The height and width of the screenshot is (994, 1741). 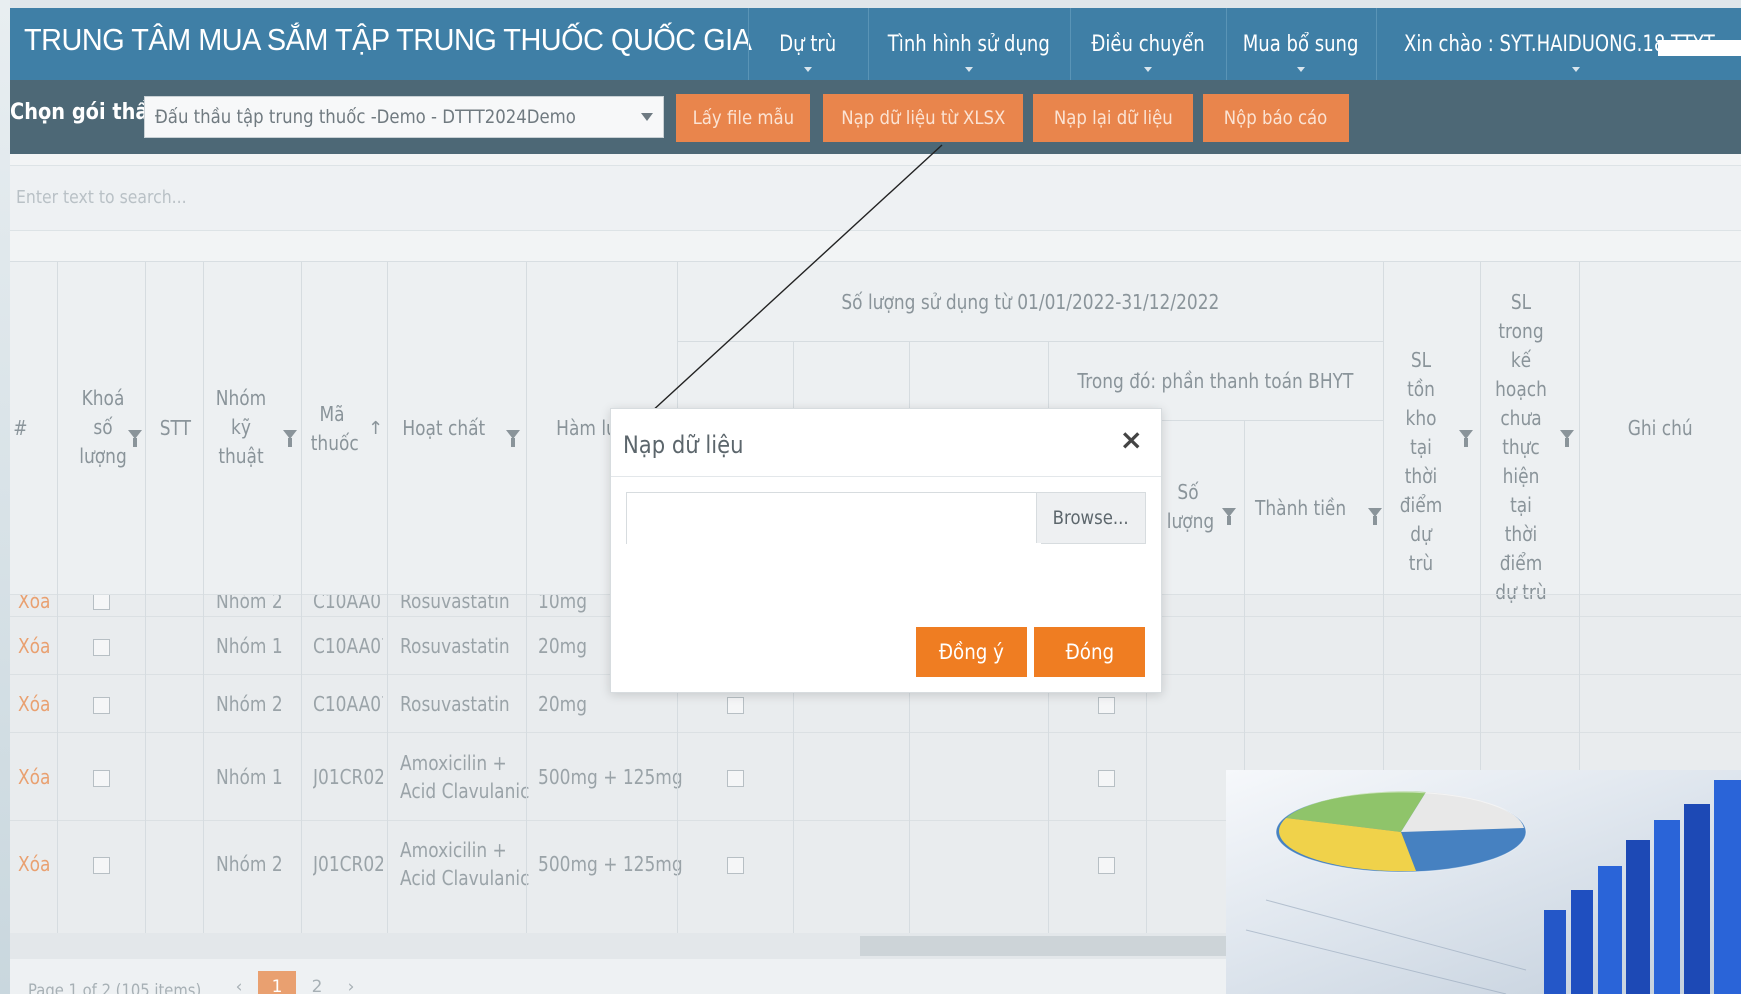 What do you see at coordinates (1131, 439) in the screenshot?
I see `close-icon: ×` at bounding box center [1131, 439].